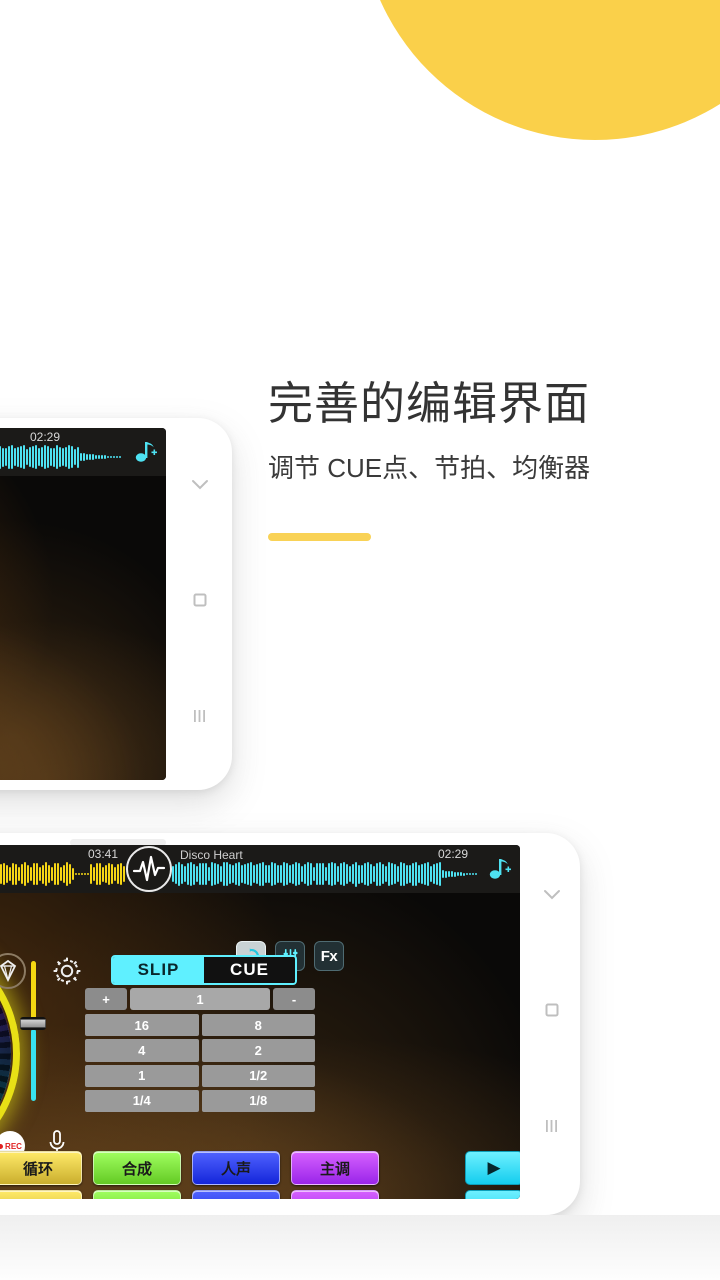 Image resolution: width=720 pixels, height=1280 pixels. I want to click on top-waveform-bar: 02:29, so click(83, 452).